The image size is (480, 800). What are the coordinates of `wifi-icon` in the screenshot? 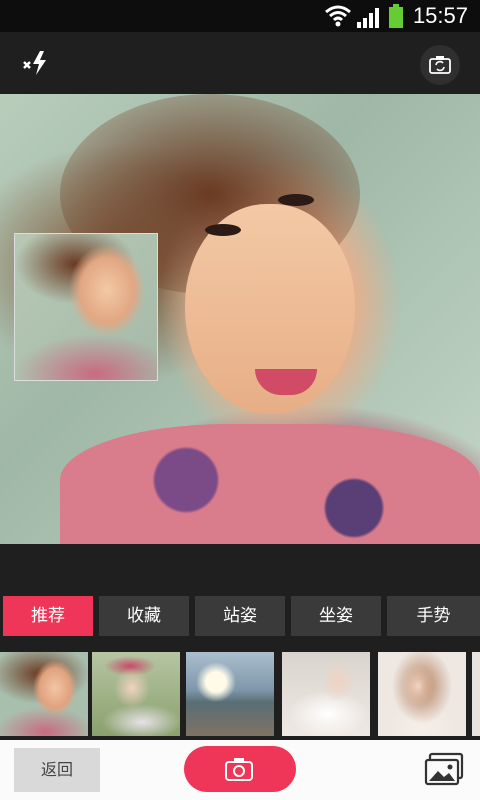 It's located at (338, 16).